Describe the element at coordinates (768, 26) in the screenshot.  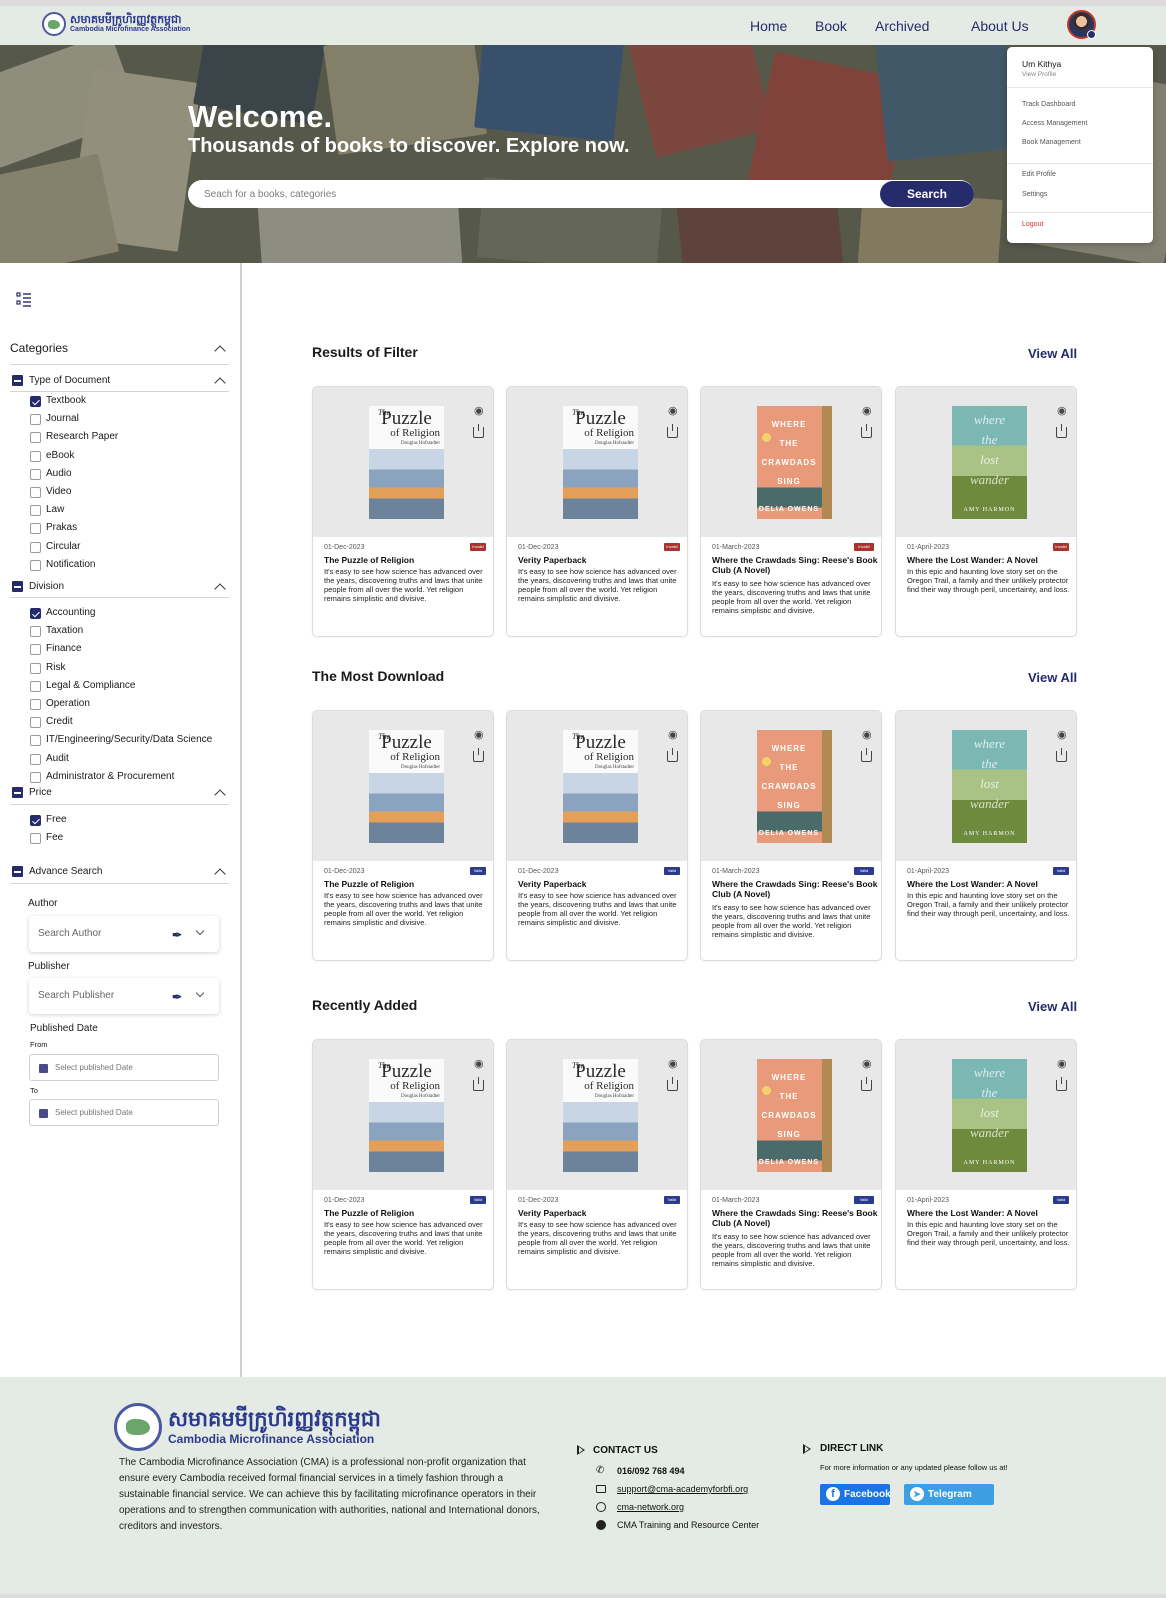
I see `nav-home-link: Home` at that location.